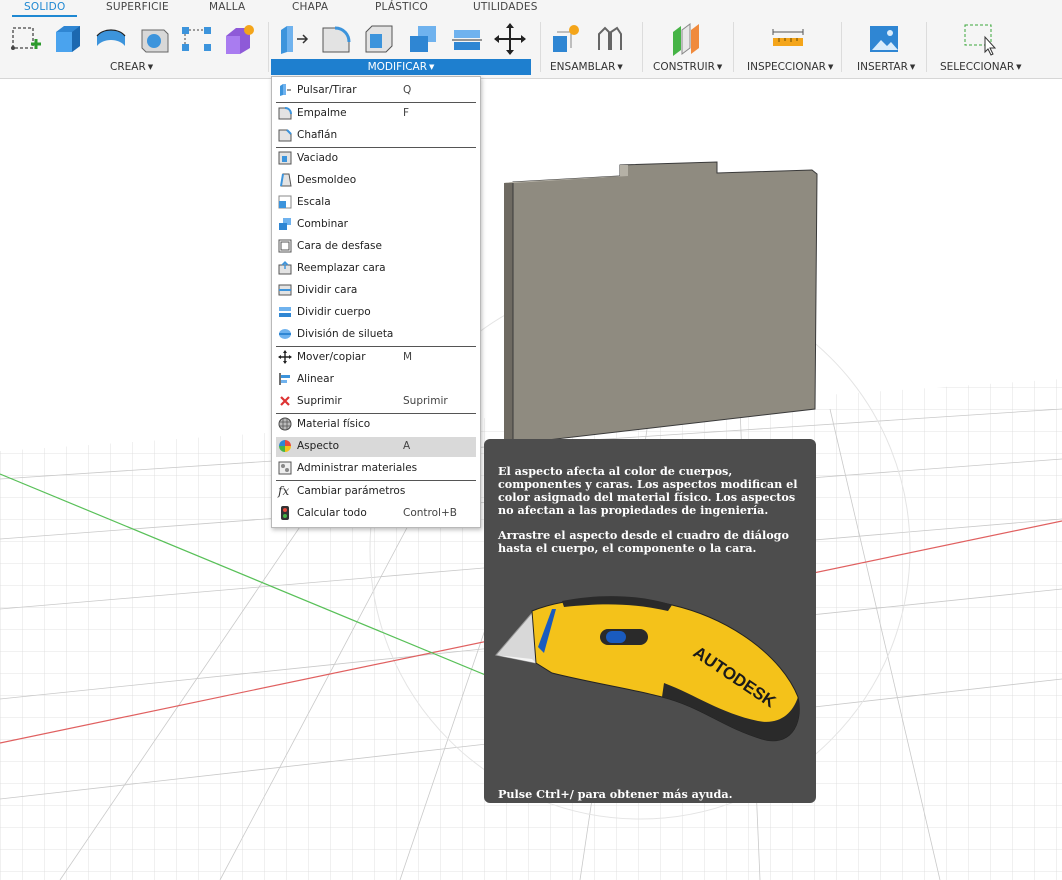  Describe the element at coordinates (285, 135) in the screenshot. I see `chamfer-icon` at that location.